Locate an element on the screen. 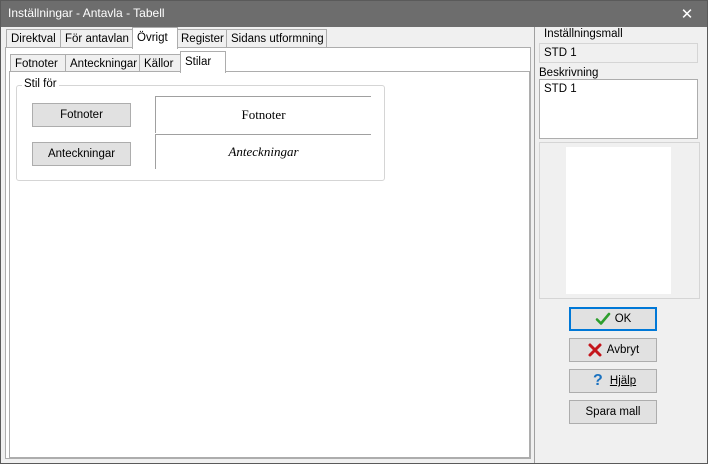  tab-for-antavlan: För antavlan is located at coordinates (96, 38).